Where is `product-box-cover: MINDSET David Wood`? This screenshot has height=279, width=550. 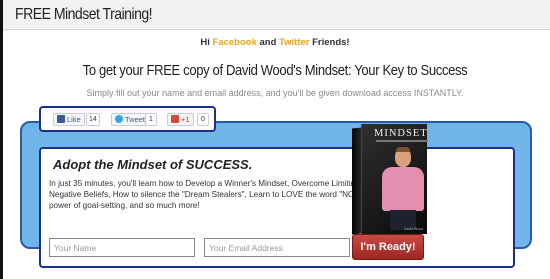
product-box-cover: MINDSET David Wood is located at coordinates (395, 179).